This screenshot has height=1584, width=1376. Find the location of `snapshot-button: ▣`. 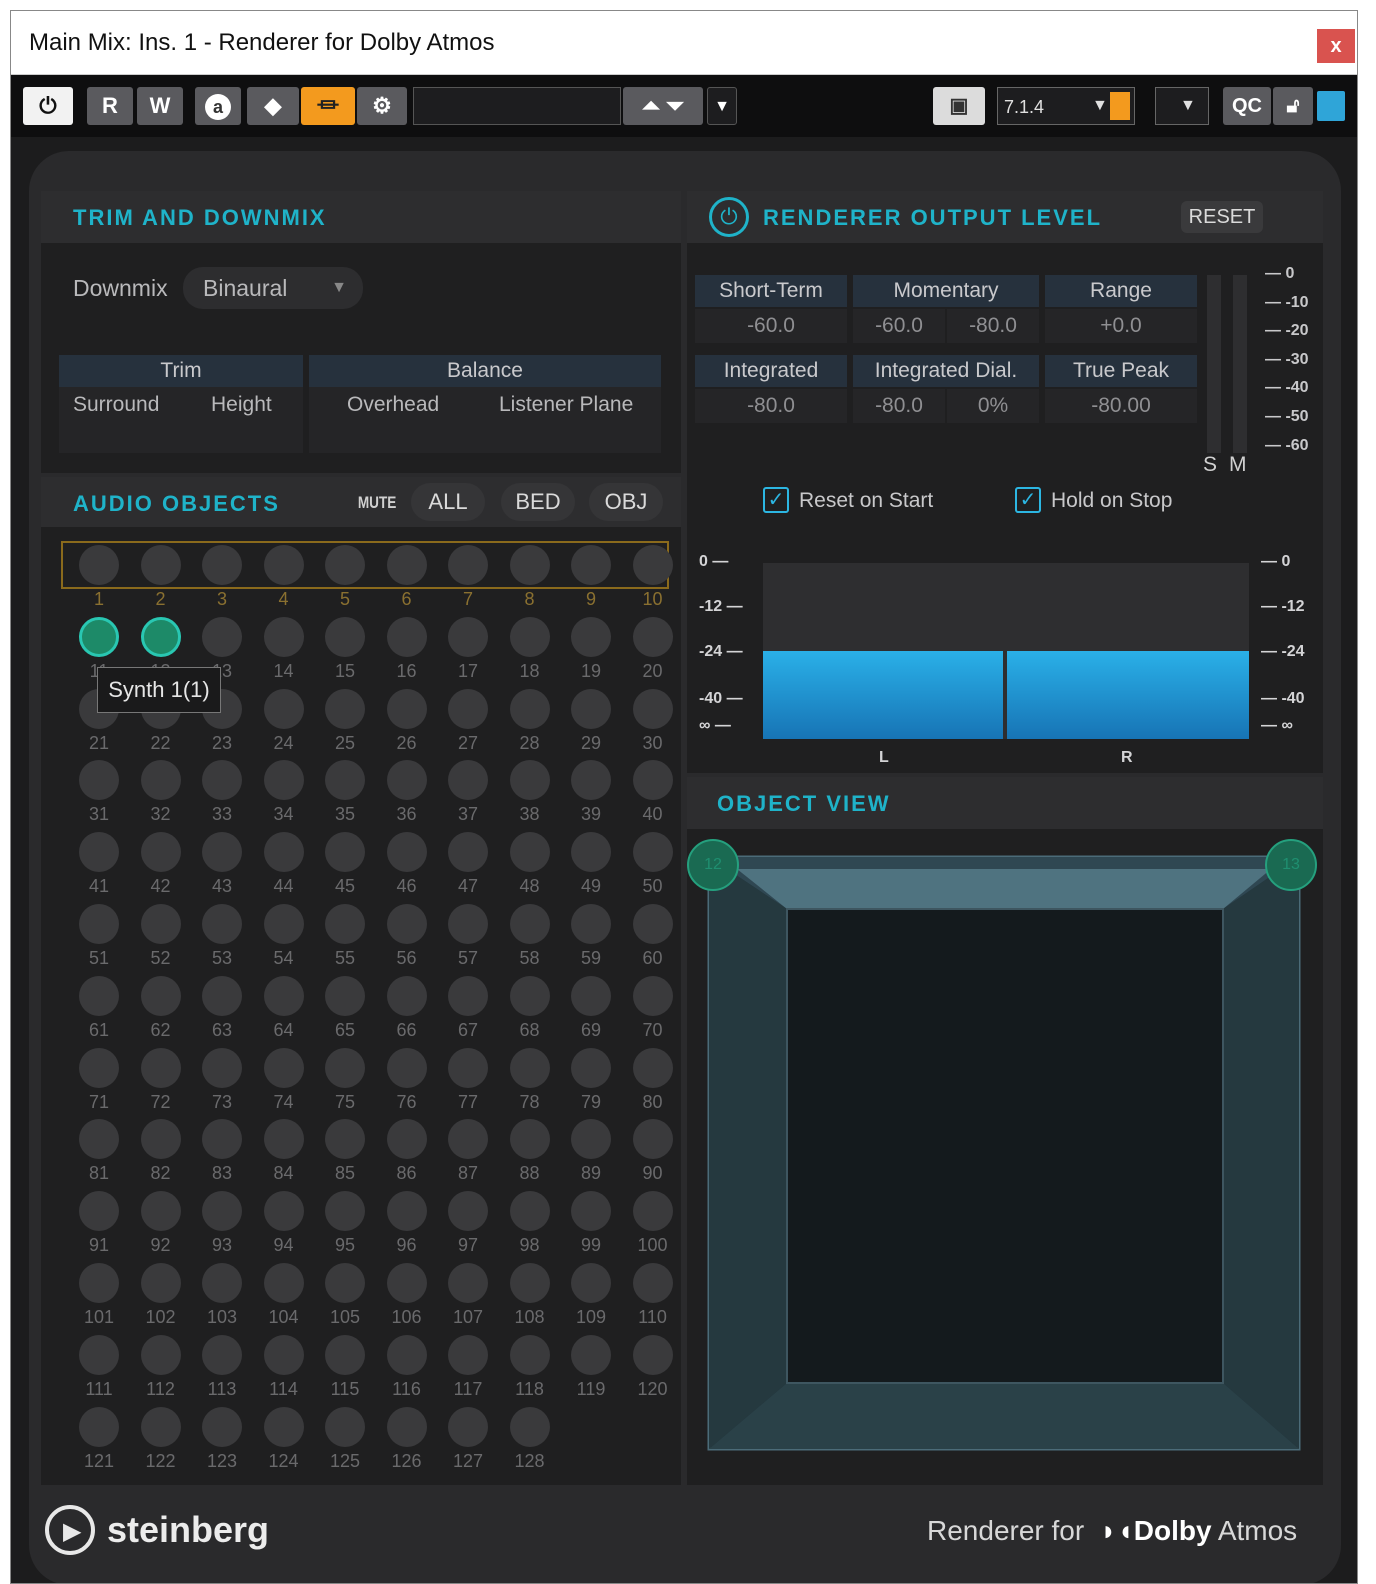

snapshot-button: ▣ is located at coordinates (959, 106).